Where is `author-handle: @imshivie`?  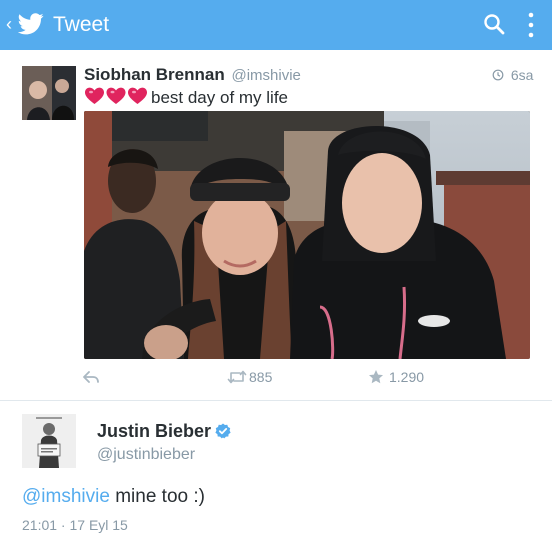 author-handle: @imshivie is located at coordinates (265, 75).